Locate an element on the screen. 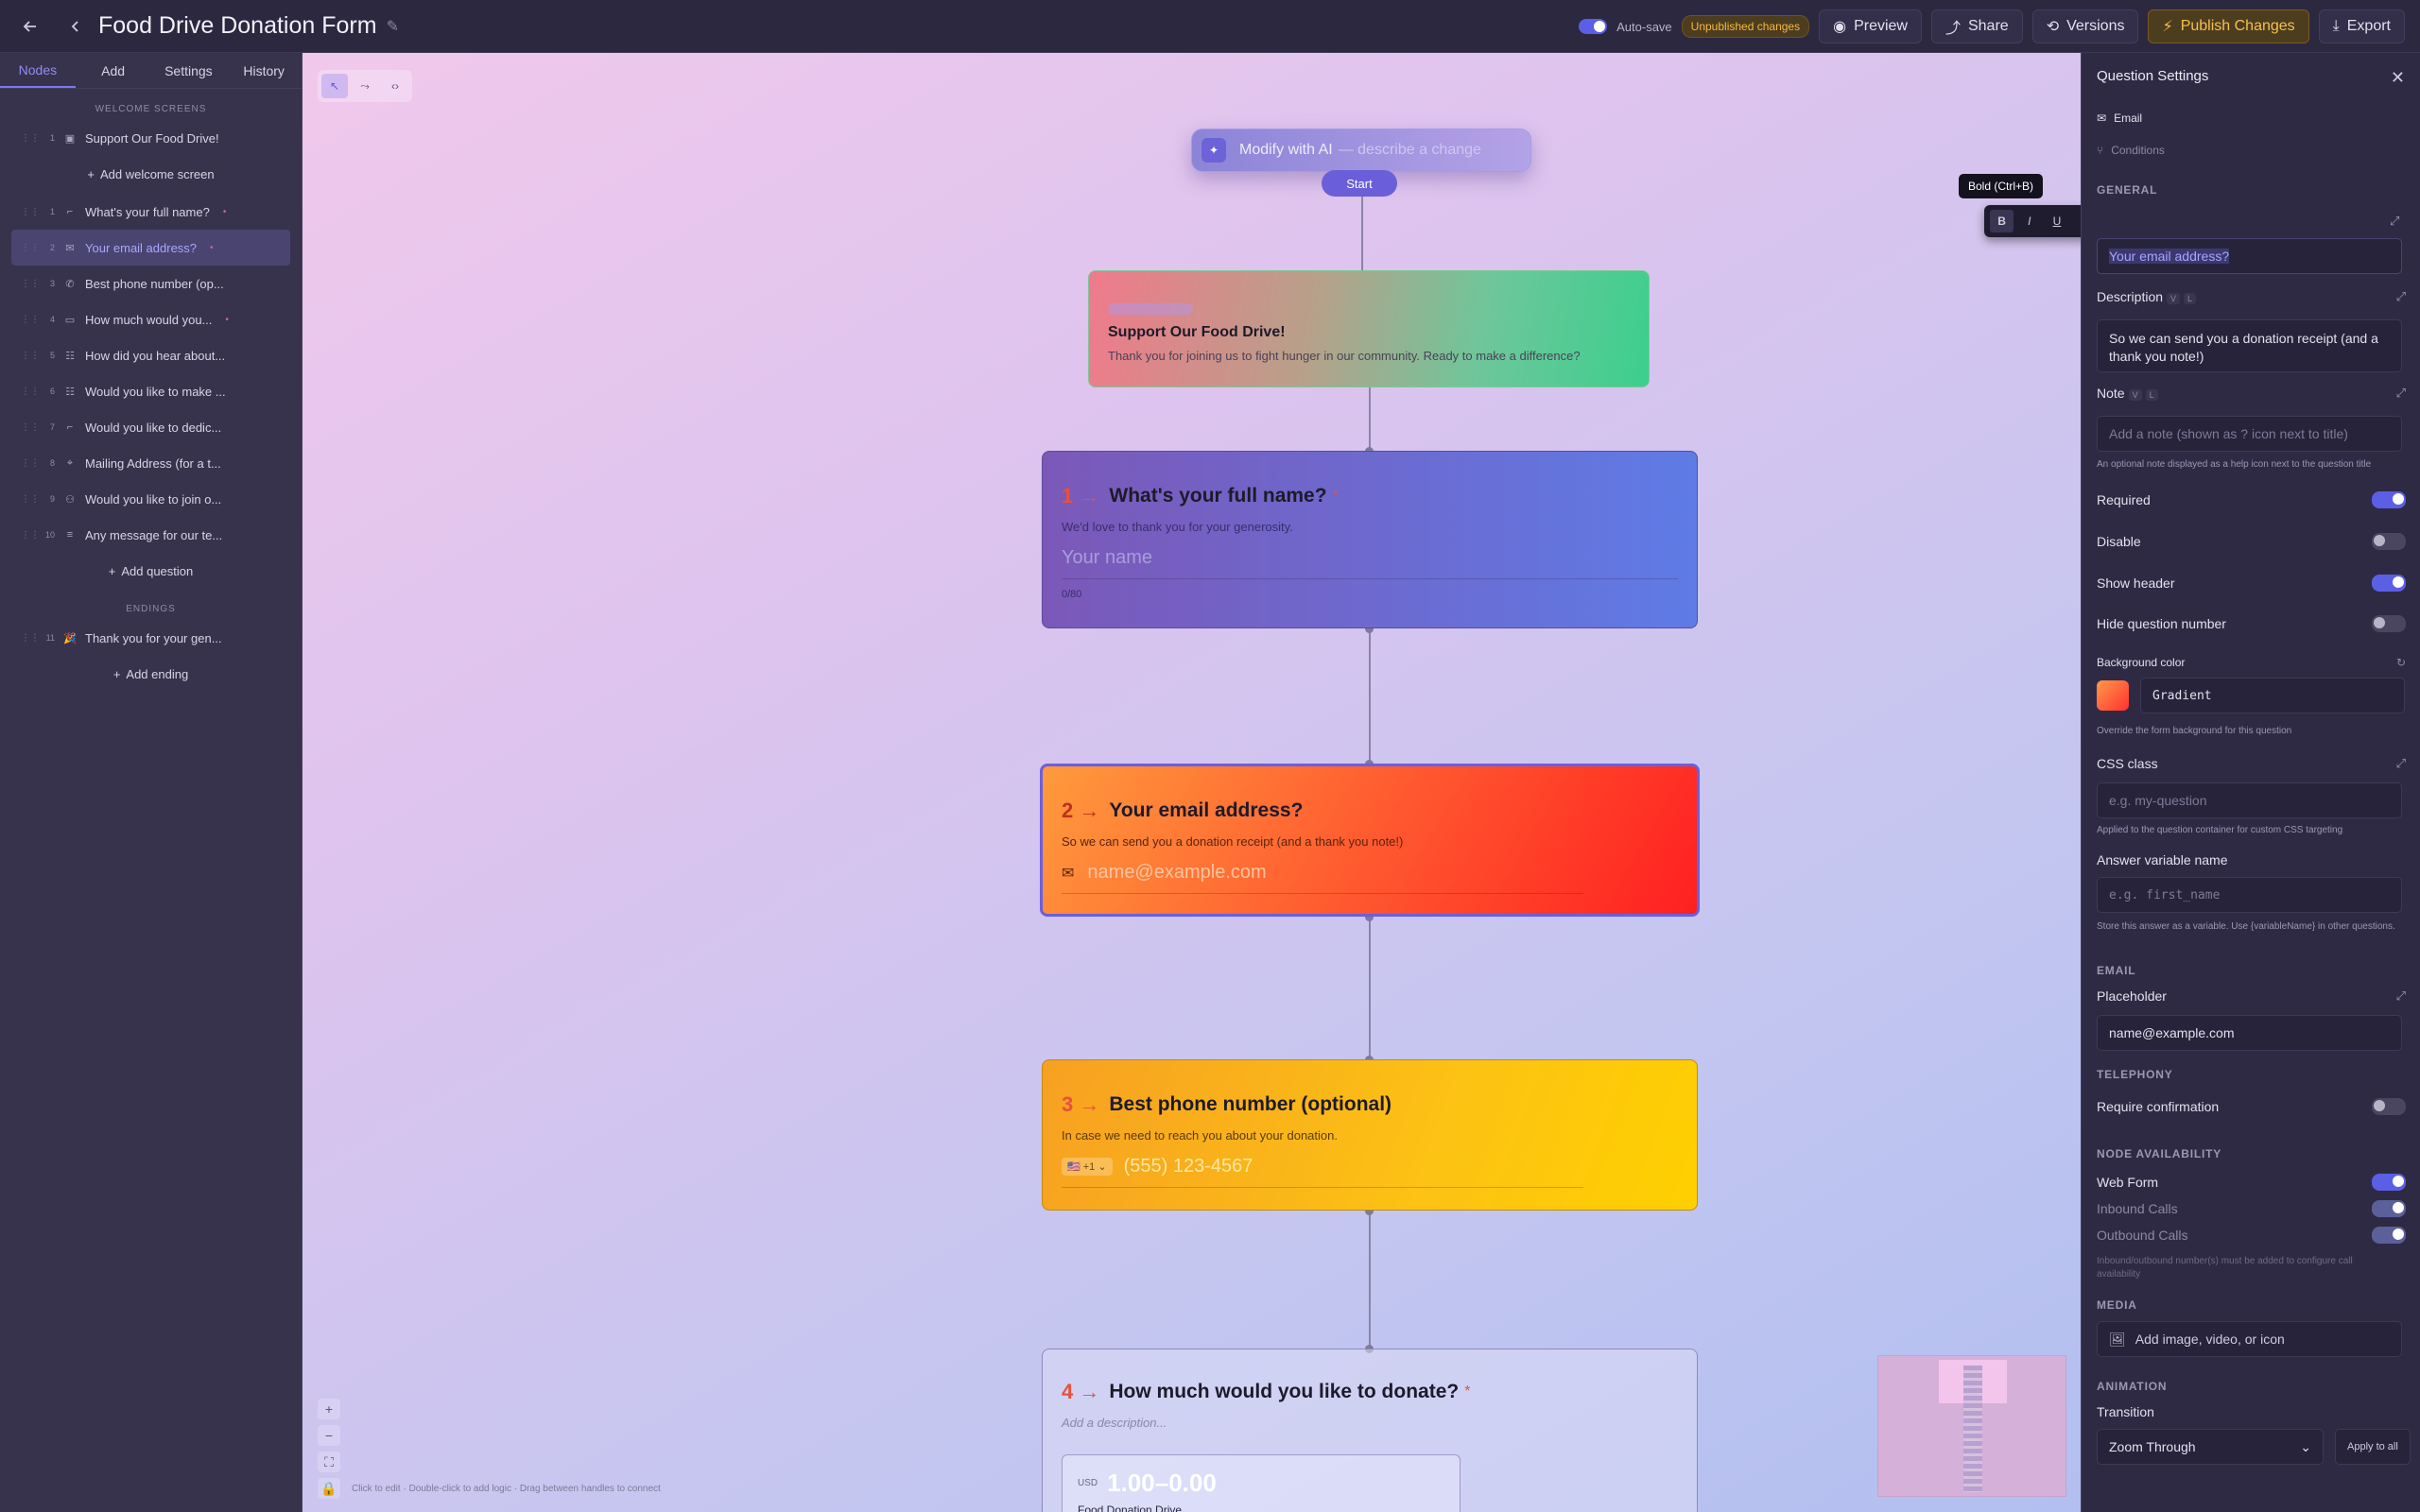 The width and height of the screenshot is (2420, 1512). choice-icon: ☷ is located at coordinates (70, 356).